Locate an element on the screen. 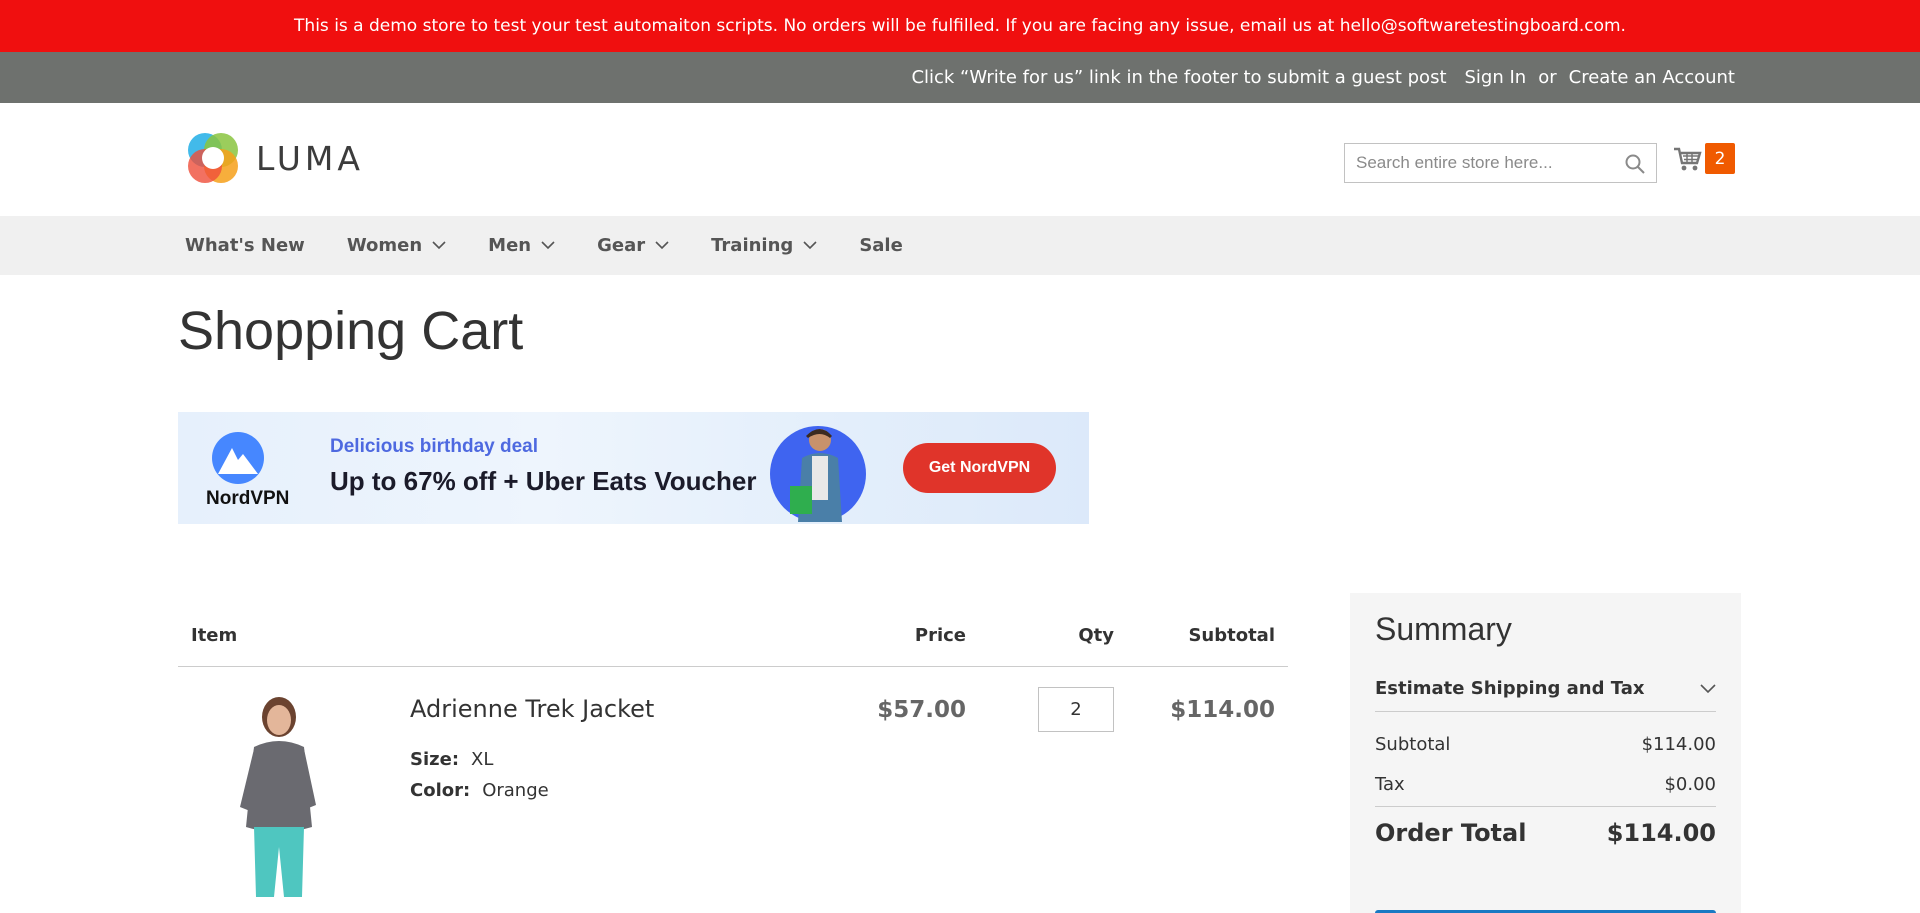 The width and height of the screenshot is (1920, 913). search-input is located at coordinates (1480, 163).